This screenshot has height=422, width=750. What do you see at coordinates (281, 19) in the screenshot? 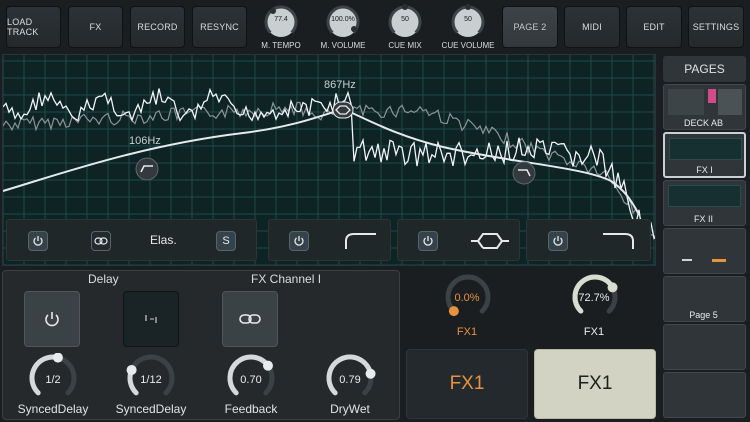
I see `master-tempo-value: 77.4` at bounding box center [281, 19].